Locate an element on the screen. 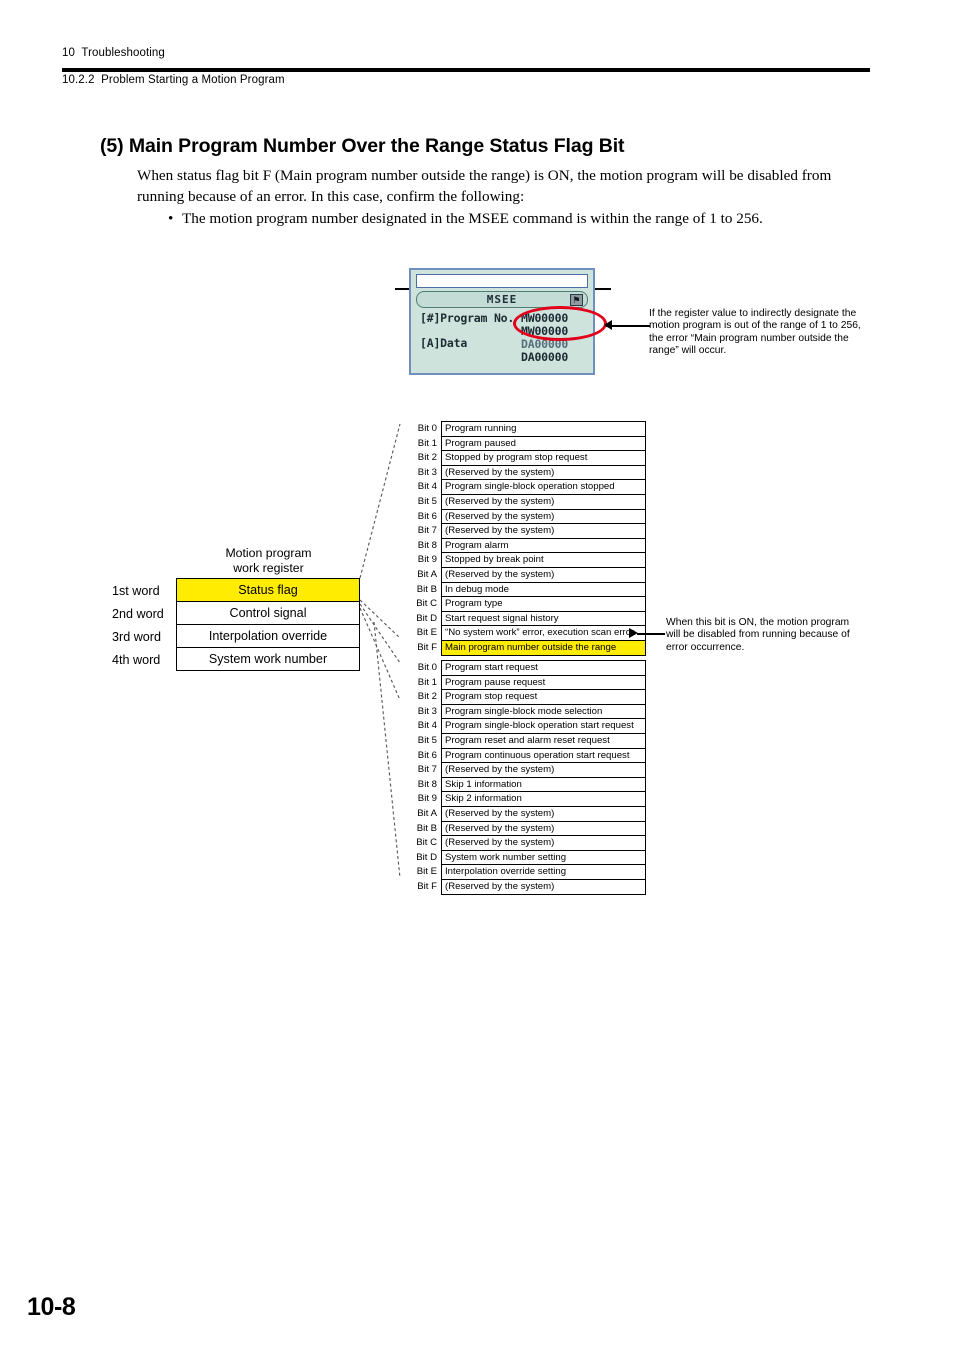 This screenshot has height=1350, width=954. bit-row: Bit B In debug mode is located at coordinates (525, 589).